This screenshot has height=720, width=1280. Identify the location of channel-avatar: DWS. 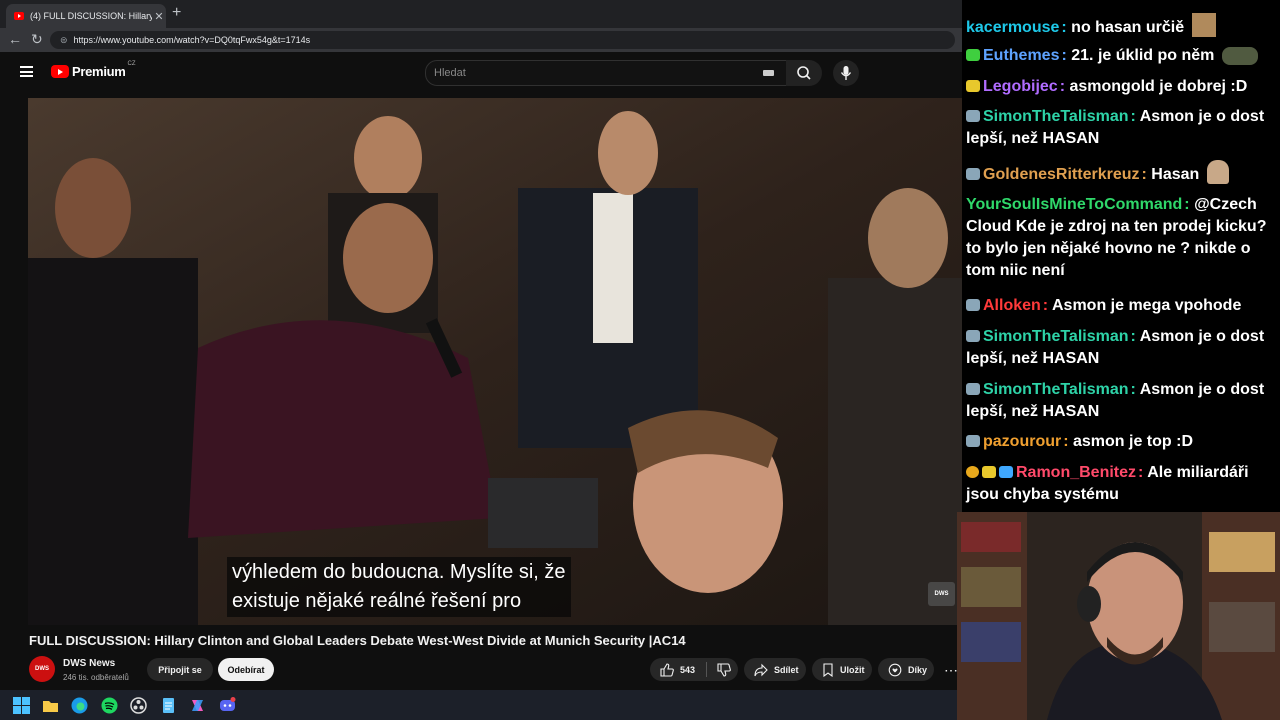
(42, 669).